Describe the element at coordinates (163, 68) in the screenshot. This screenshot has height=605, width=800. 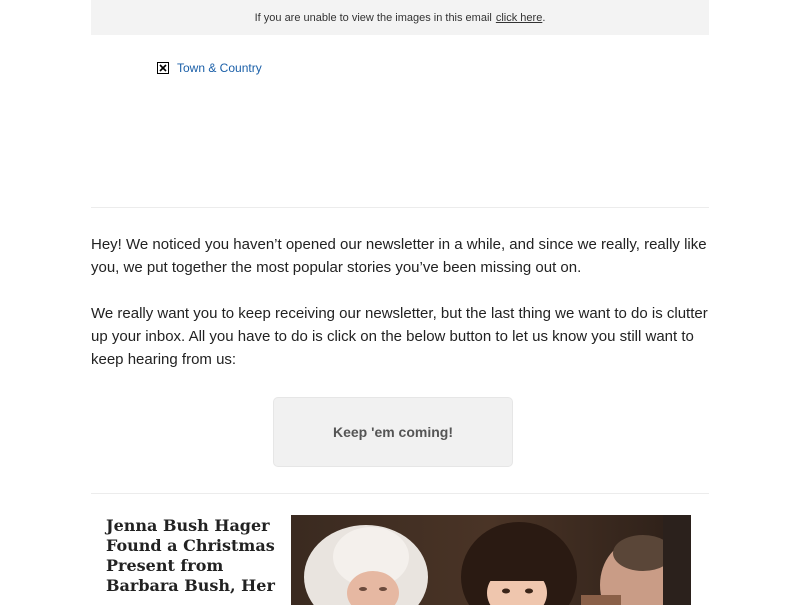
I see `broken-image-icon` at that location.